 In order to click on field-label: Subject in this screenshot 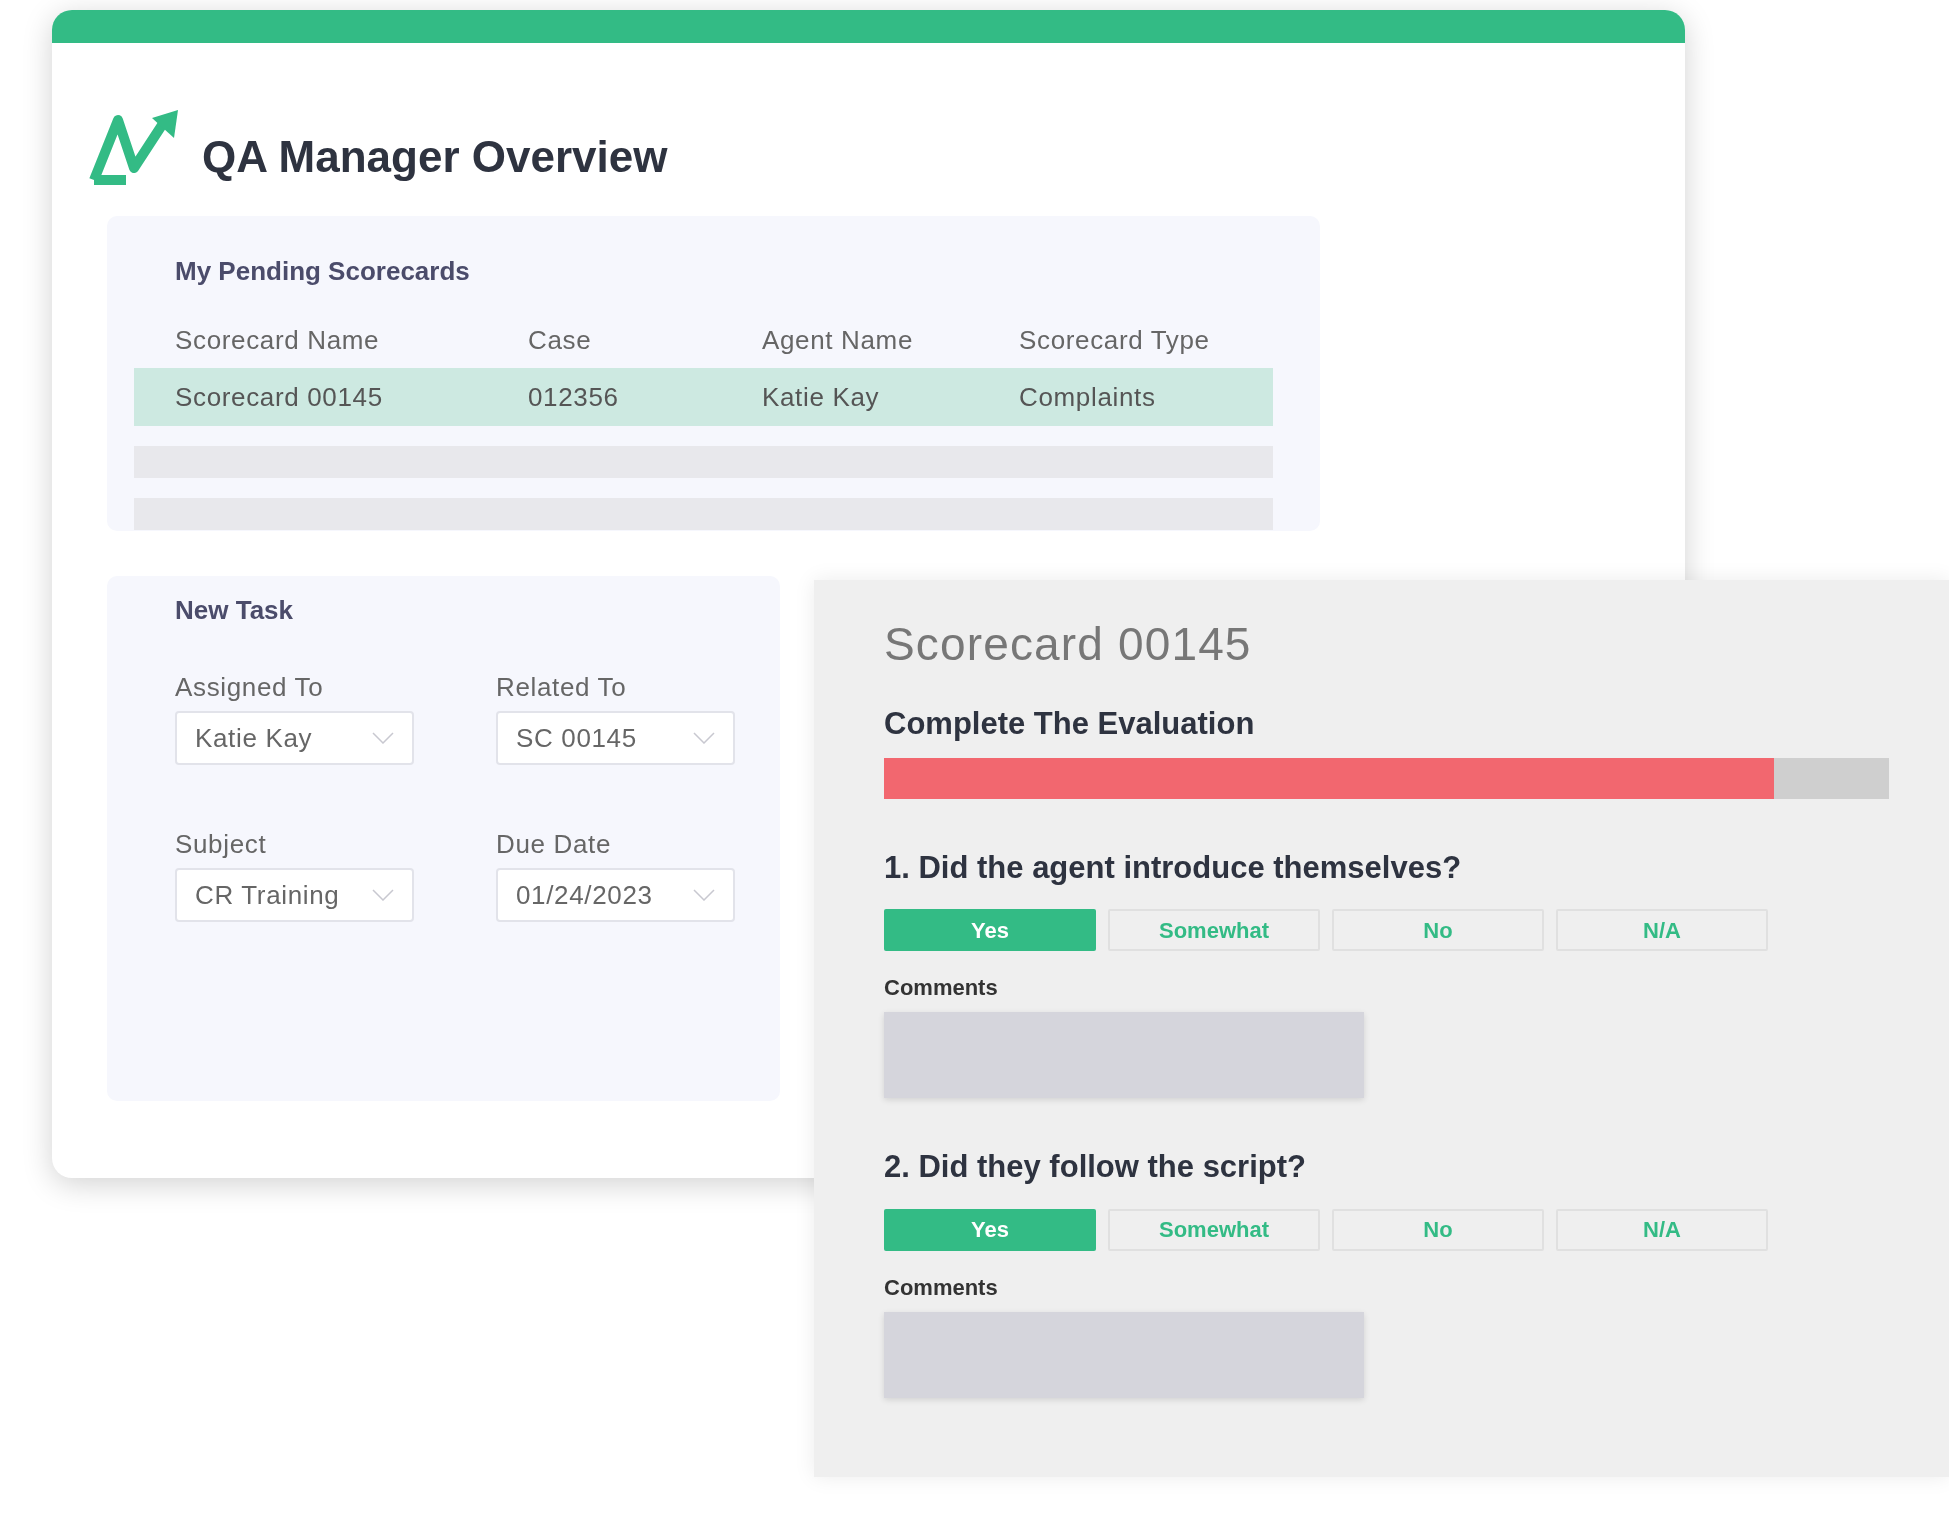, I will do `click(221, 844)`.